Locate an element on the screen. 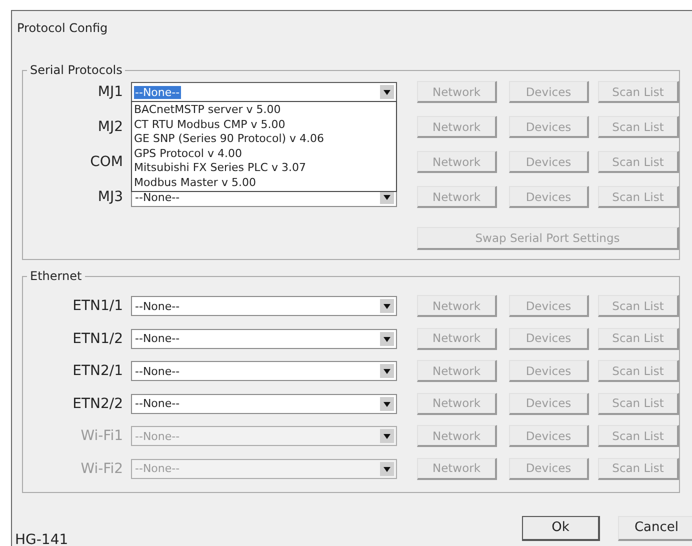 This screenshot has width=692, height=546. port-label: MJ2 is located at coordinates (109, 127).